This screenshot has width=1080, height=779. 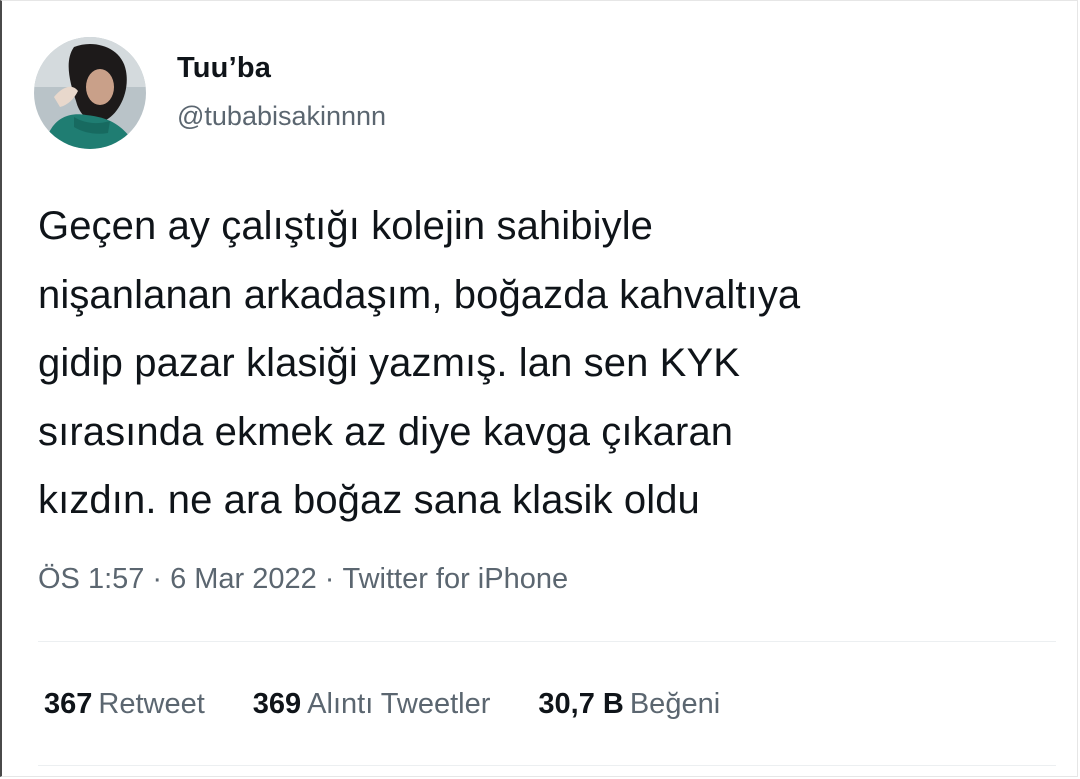 I want to click on likes-count: 30,7 B, so click(x=581, y=704).